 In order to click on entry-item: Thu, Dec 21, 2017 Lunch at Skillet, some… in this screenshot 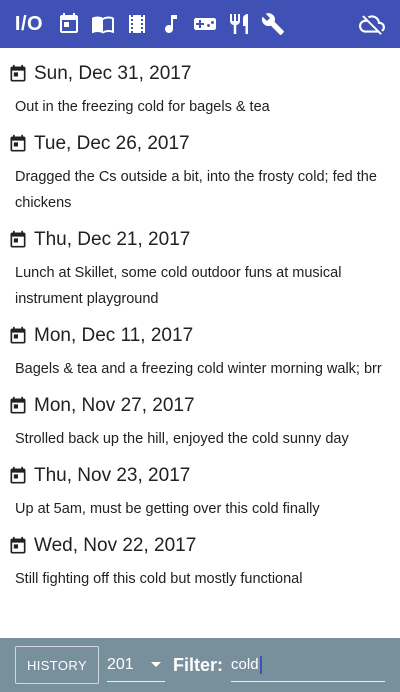, I will do `click(200, 269)`.